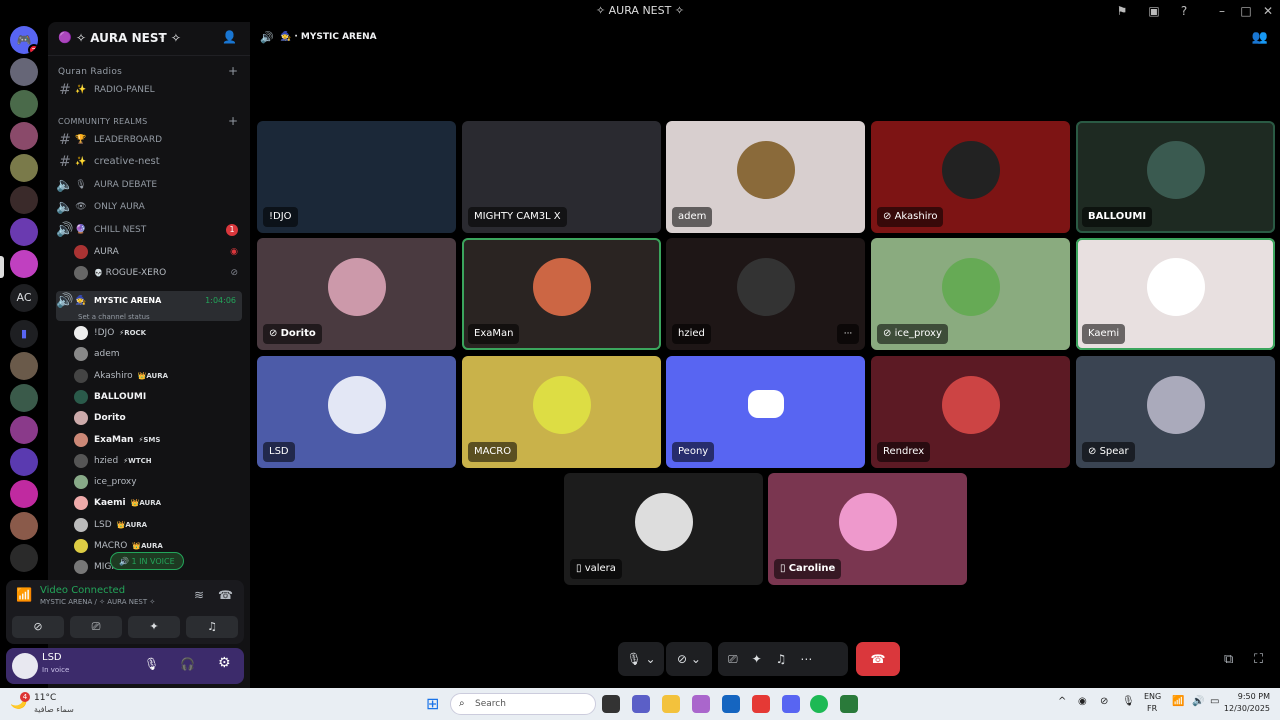  What do you see at coordinates (641, 704) in the screenshot?
I see `teams-icon` at bounding box center [641, 704].